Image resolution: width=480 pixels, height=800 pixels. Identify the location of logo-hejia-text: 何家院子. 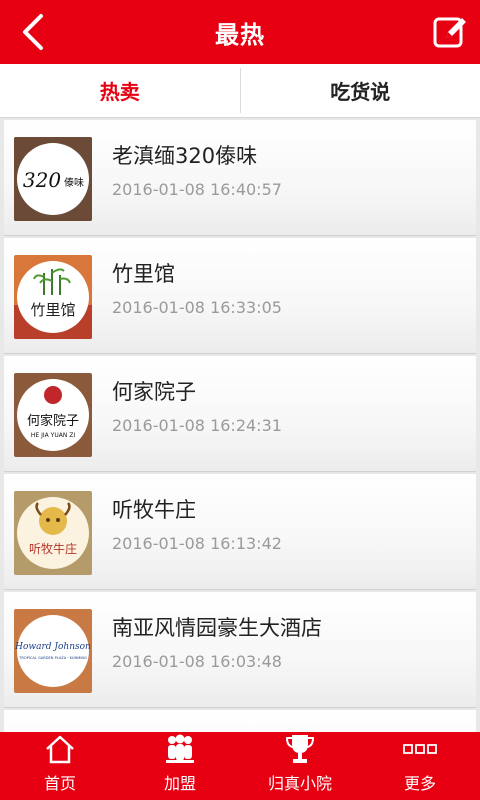
(53, 421).